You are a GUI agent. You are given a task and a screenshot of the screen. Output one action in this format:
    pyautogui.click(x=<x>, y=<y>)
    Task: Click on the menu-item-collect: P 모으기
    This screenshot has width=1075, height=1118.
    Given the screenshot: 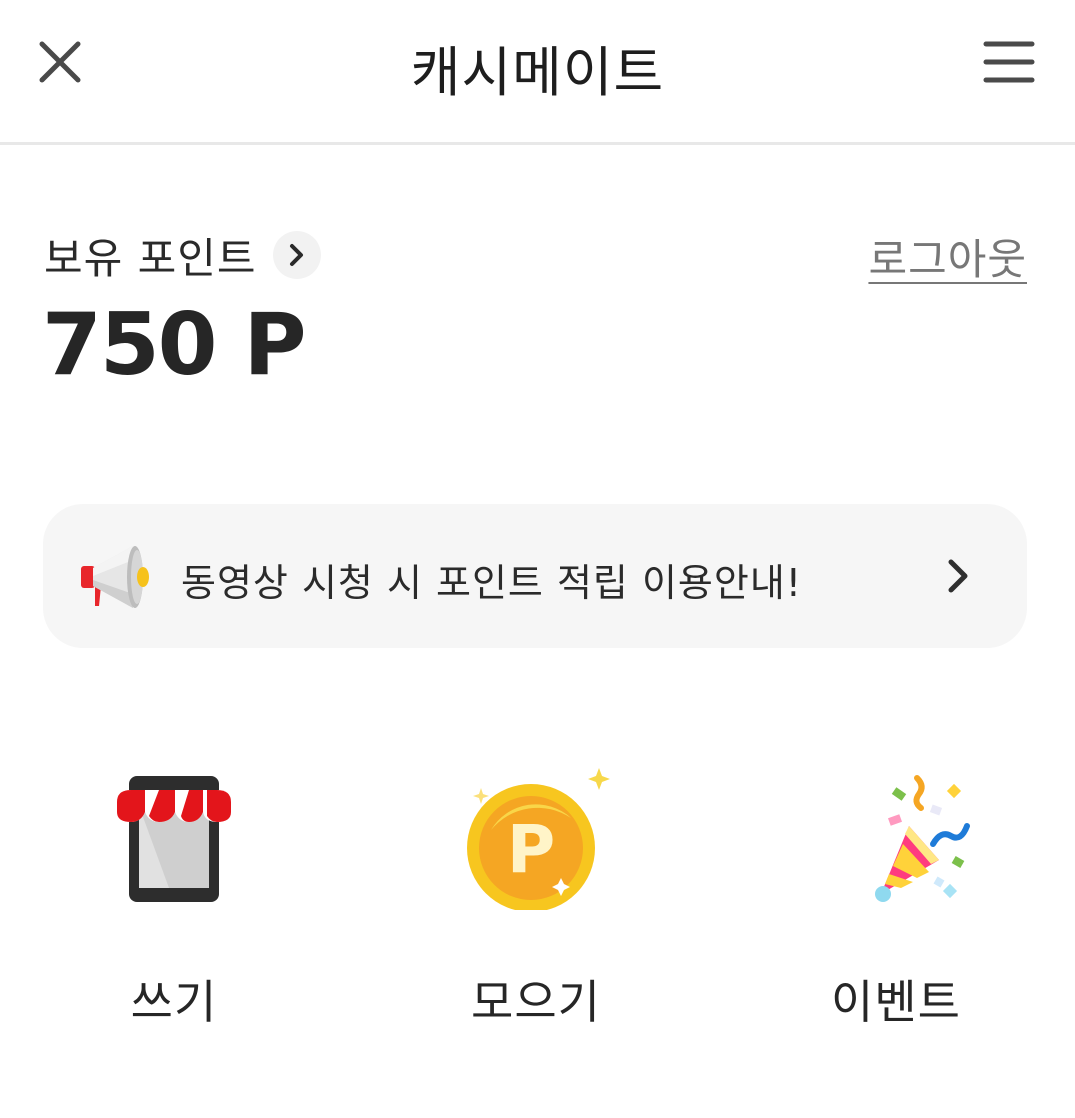 What is the action you would take?
    pyautogui.click(x=536, y=900)
    